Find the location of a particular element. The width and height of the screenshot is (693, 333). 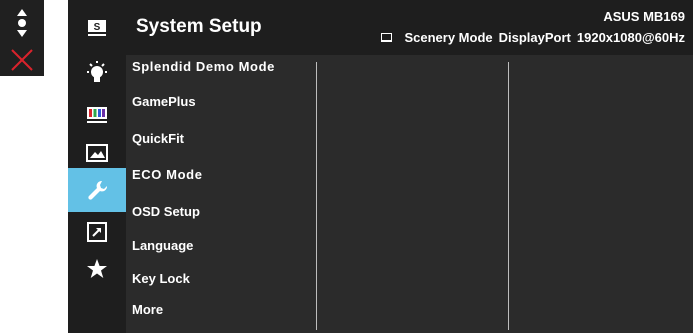

wrench-icon is located at coordinates (97, 190).